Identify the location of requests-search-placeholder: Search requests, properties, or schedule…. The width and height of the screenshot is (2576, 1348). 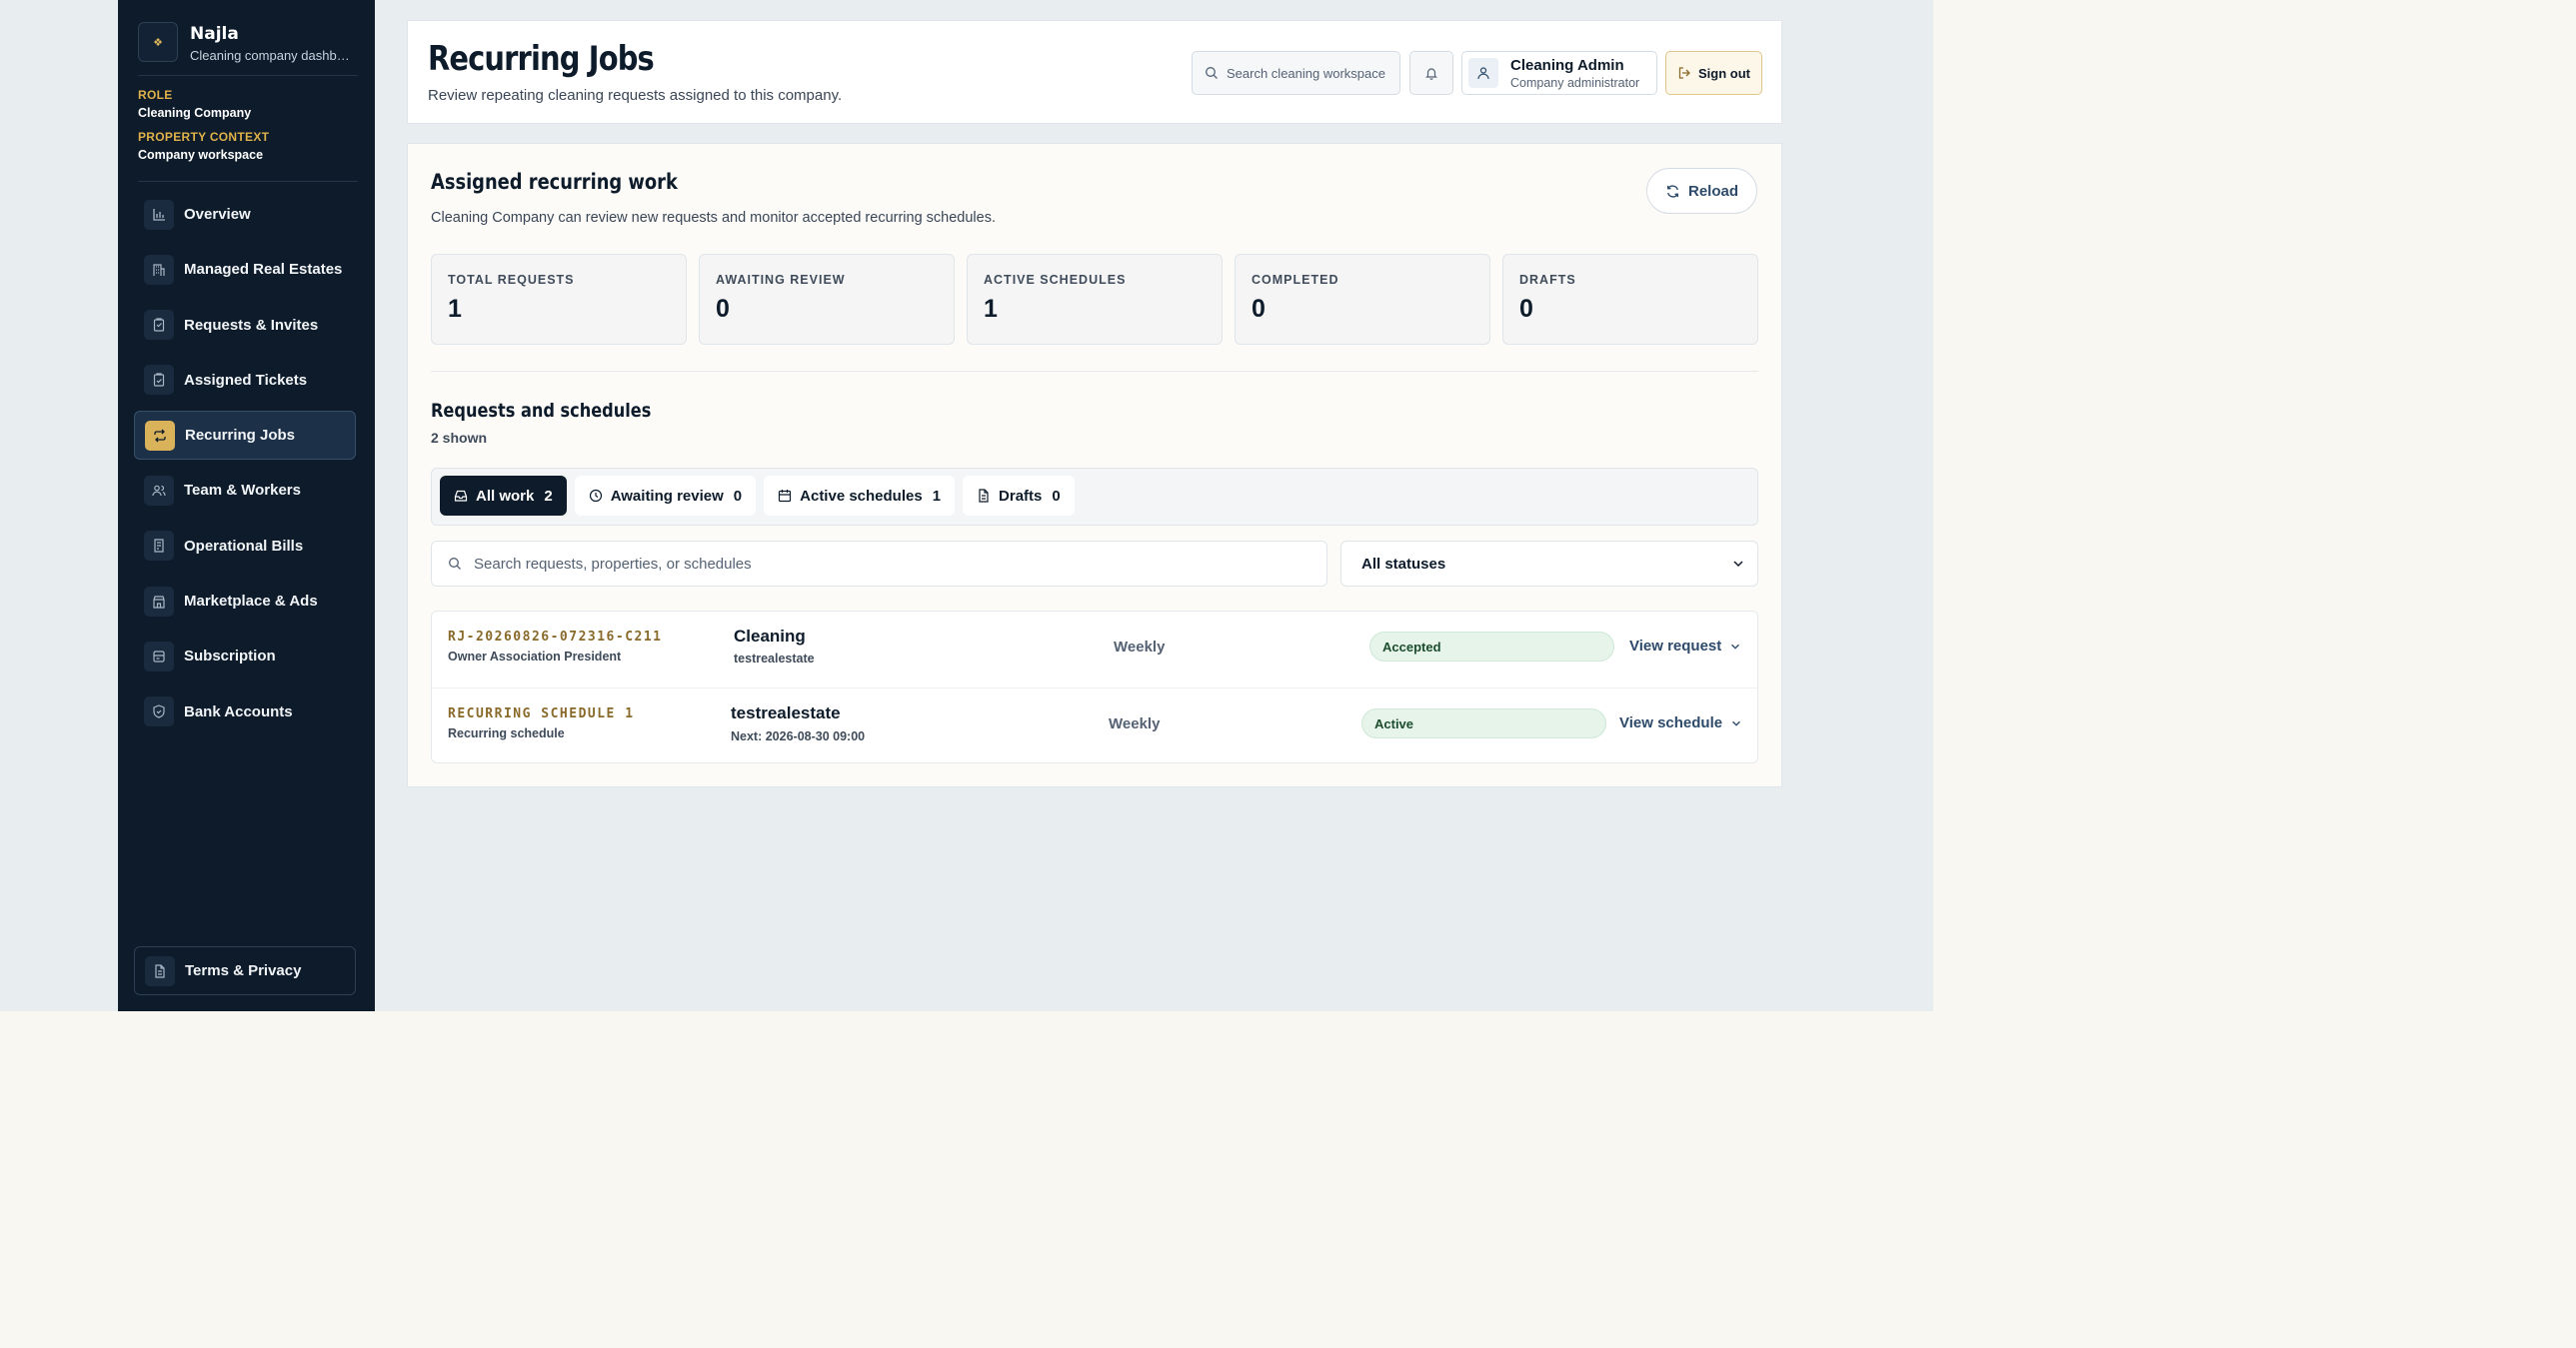
(613, 564).